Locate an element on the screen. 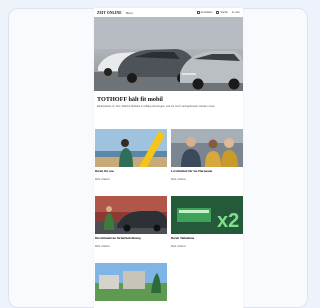 This screenshot has height=308, width=320. lead-headline: TOTHOFF hält fit mobil is located at coordinates (130, 99).